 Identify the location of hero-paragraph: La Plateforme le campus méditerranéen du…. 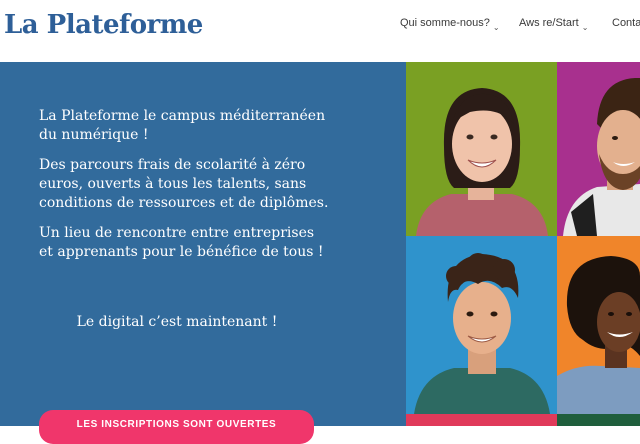
(182, 125).